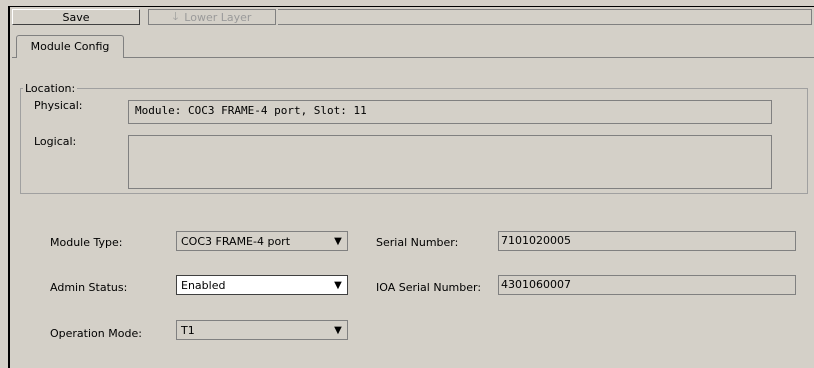  Describe the element at coordinates (262, 285) in the screenshot. I see `admin-status-select: Enabled ▼` at that location.